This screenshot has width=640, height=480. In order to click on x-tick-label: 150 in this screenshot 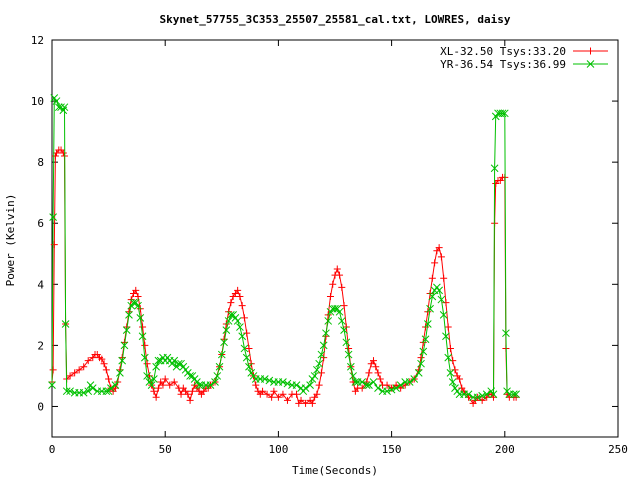, I will do `click(392, 449)`.